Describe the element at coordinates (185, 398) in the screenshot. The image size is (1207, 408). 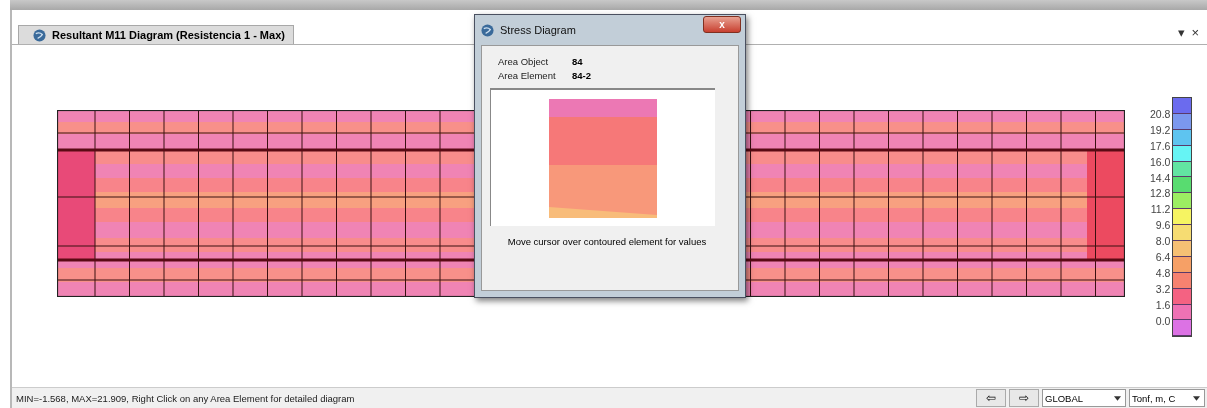
I see `status-message: MIN=-1.568, MAX=21.909, Right Click on any Area Element for detailed diagram` at that location.